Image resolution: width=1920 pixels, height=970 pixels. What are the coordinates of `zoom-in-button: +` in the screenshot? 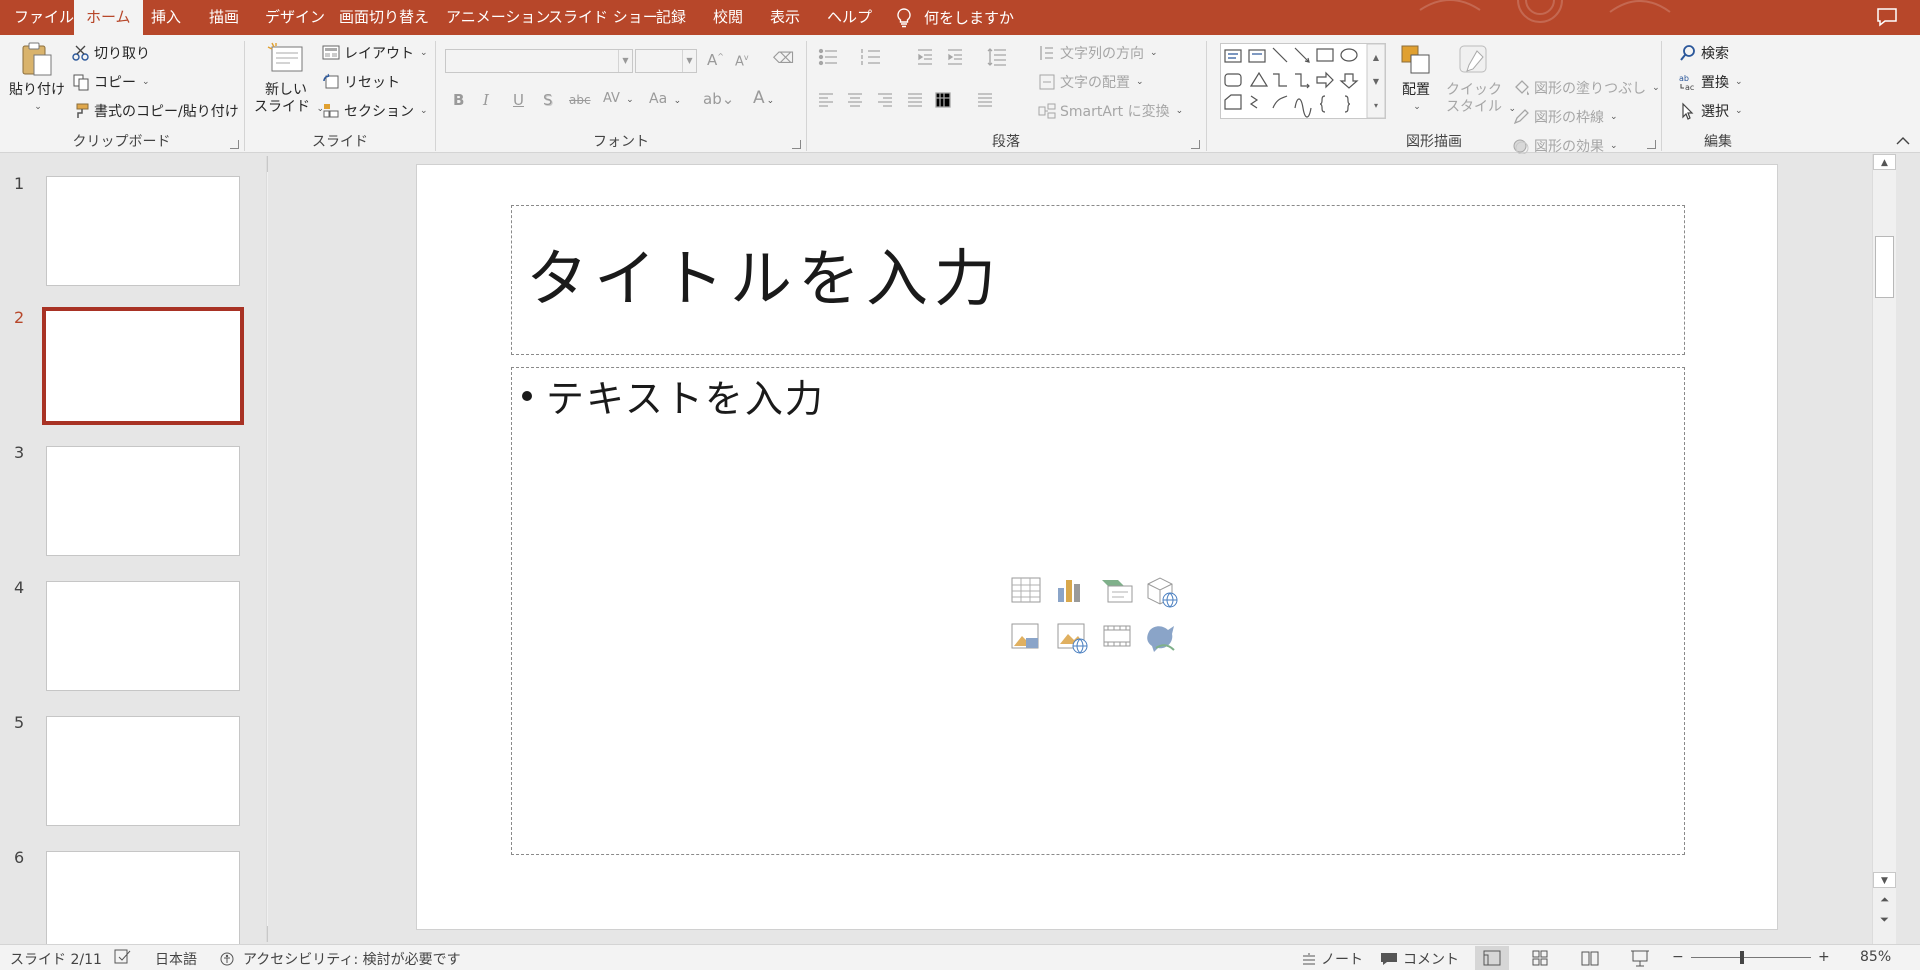 It's located at (1824, 957).